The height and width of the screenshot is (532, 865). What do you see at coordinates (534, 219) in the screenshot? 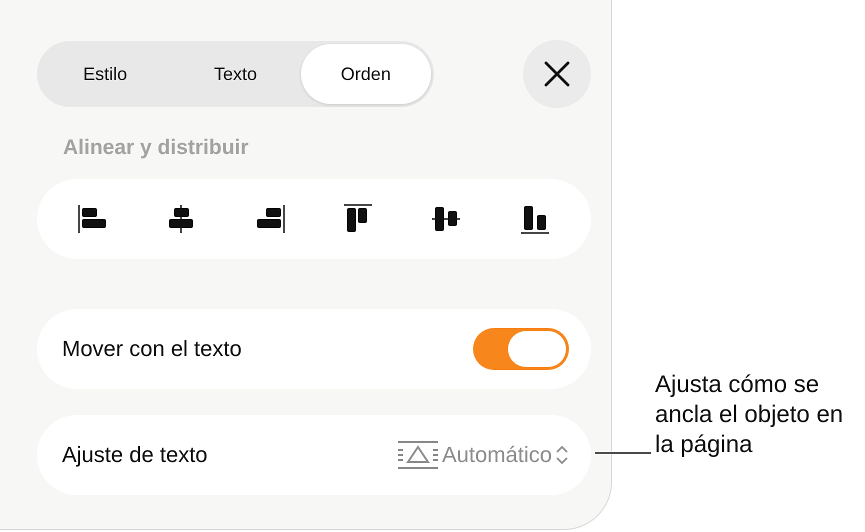
I see `align-bottom-icon` at bounding box center [534, 219].